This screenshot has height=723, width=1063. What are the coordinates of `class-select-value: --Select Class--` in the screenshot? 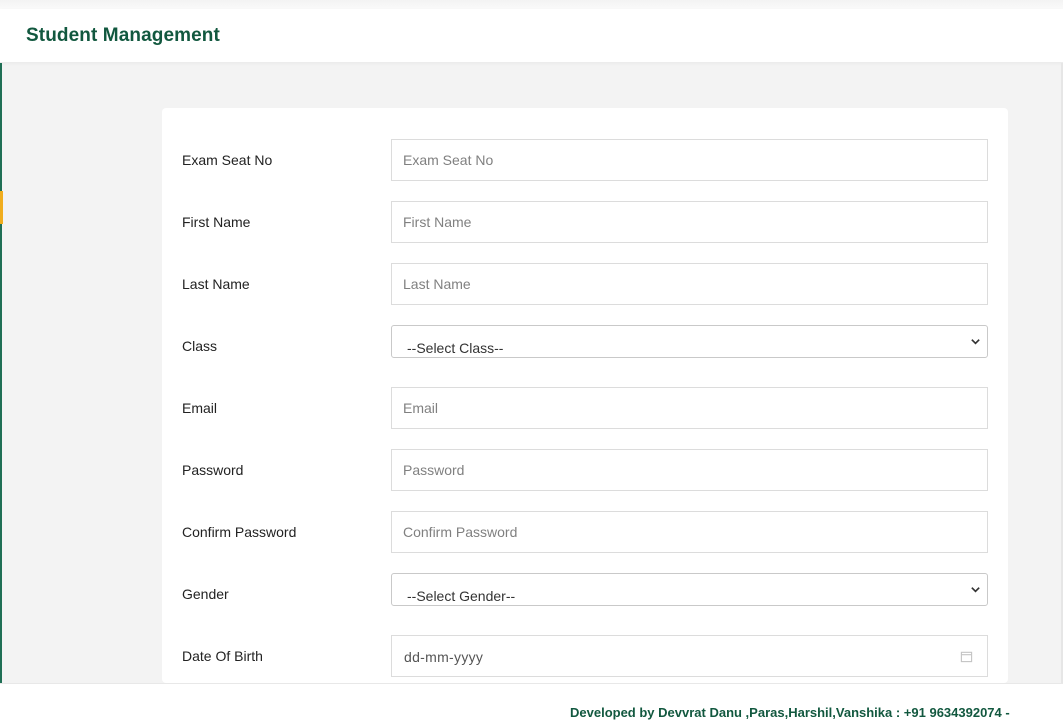 It's located at (455, 348).